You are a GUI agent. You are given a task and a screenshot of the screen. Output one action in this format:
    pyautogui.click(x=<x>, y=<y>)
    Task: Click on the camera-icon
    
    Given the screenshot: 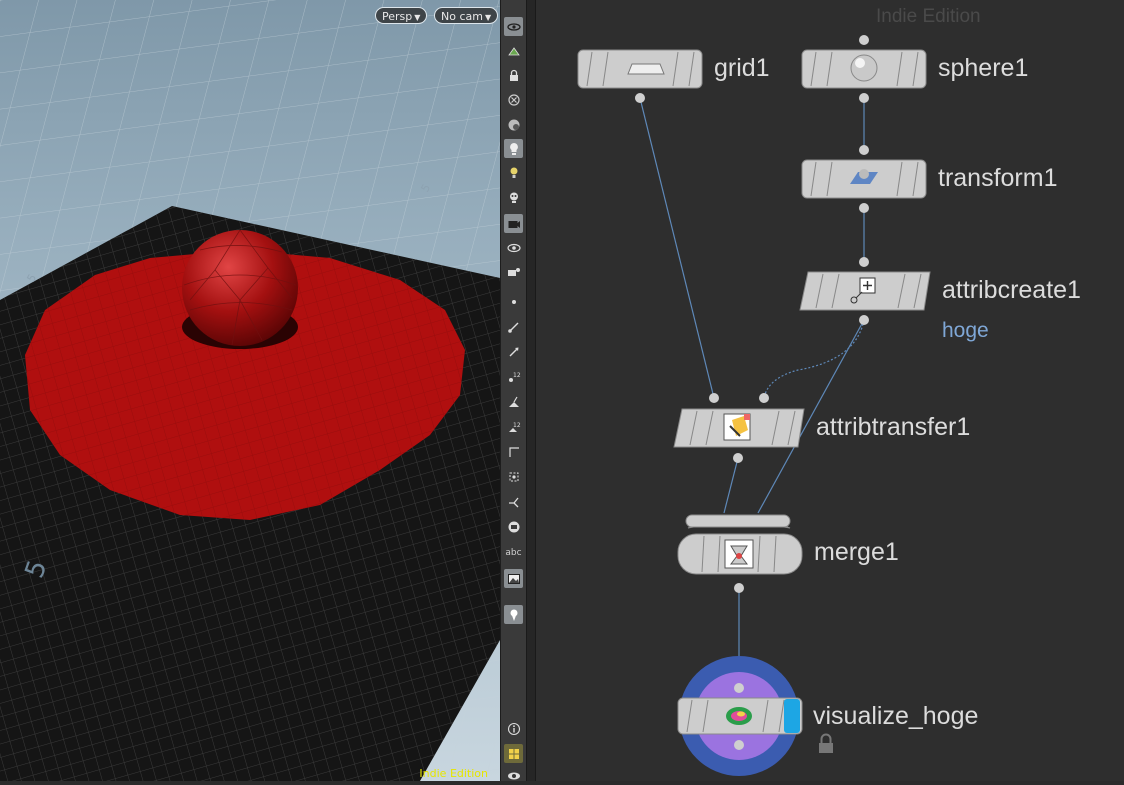 What is the action you would take?
    pyautogui.click(x=513, y=223)
    